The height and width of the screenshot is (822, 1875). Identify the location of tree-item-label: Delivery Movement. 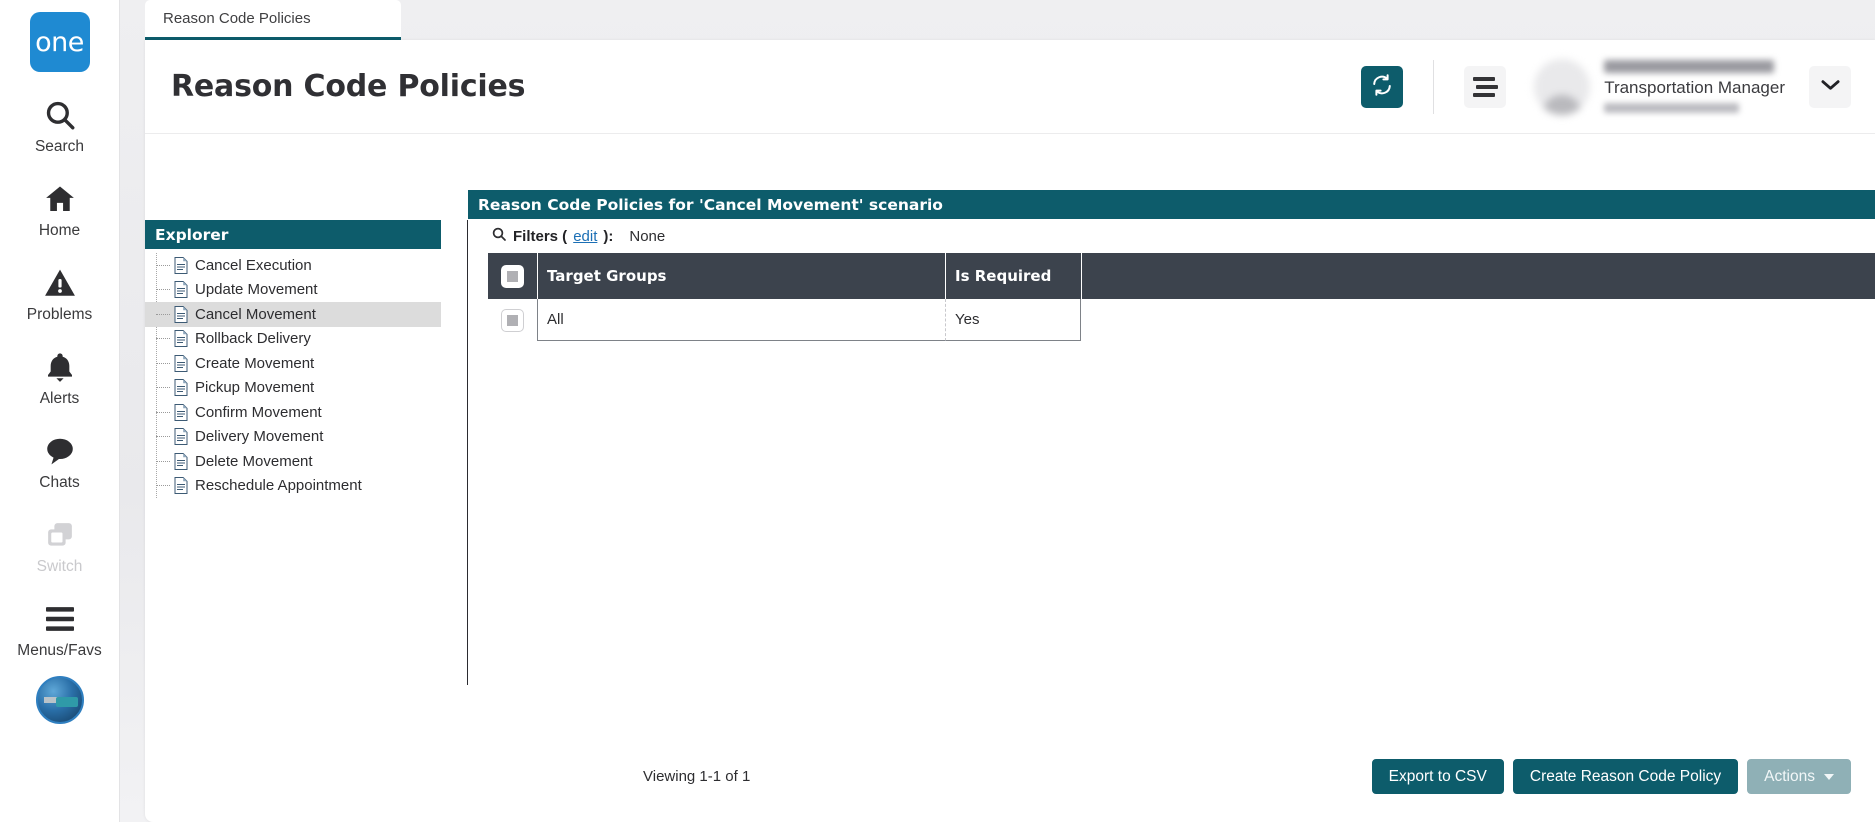
(259, 437).